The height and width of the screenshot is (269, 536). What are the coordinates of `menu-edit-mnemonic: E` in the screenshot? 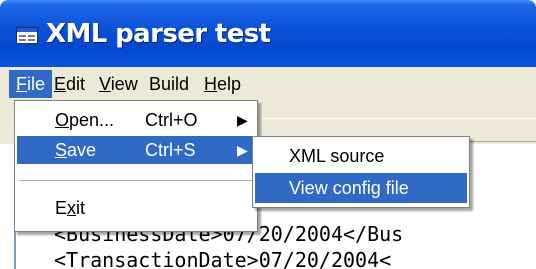 It's located at (60, 84).